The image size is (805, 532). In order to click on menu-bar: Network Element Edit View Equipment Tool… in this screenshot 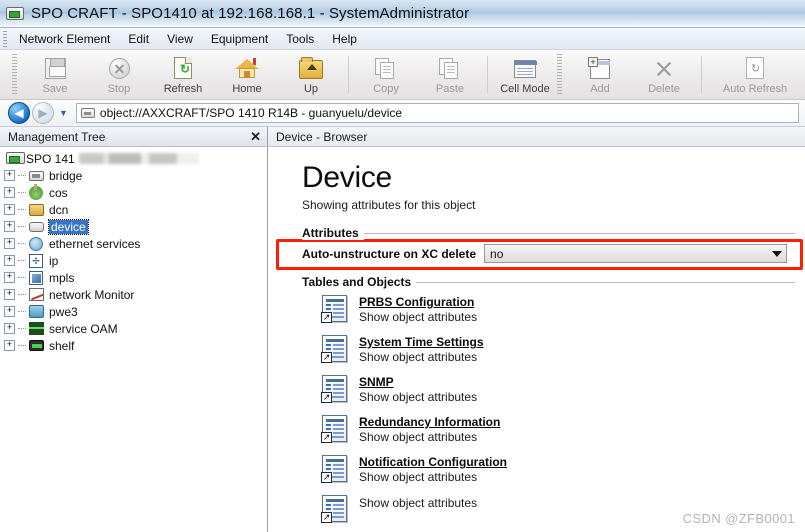, I will do `click(402, 39)`.